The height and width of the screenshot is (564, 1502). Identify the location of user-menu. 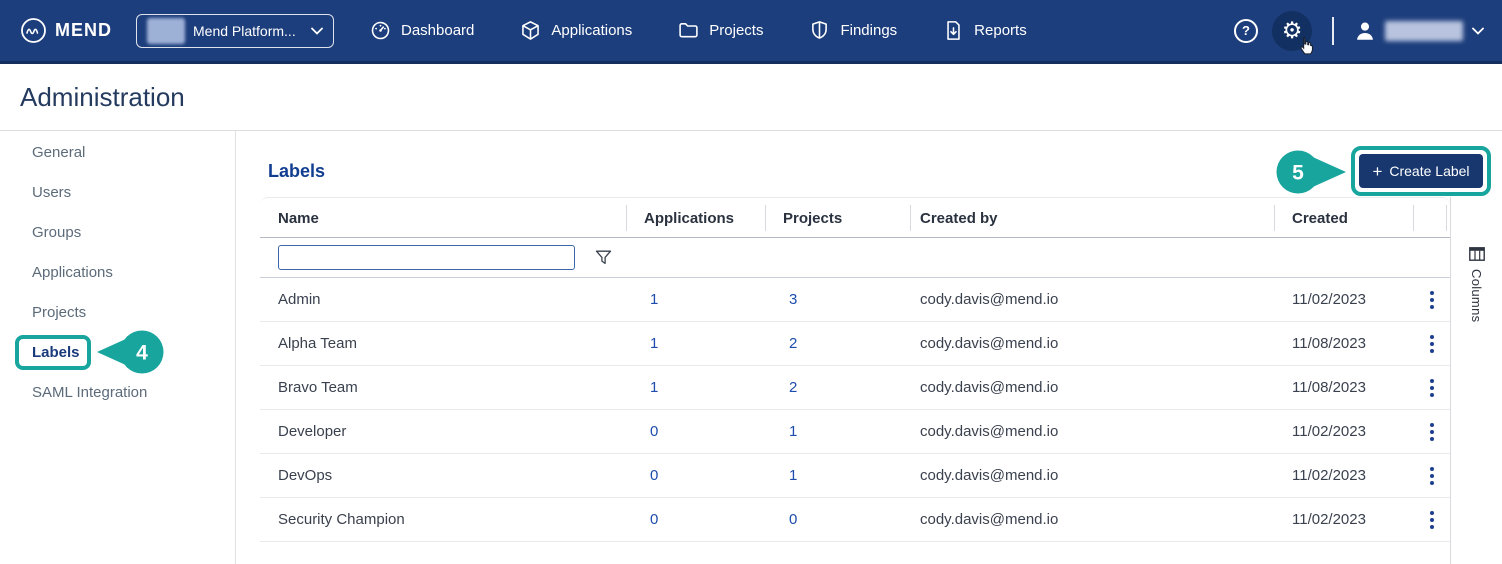
(1419, 31).